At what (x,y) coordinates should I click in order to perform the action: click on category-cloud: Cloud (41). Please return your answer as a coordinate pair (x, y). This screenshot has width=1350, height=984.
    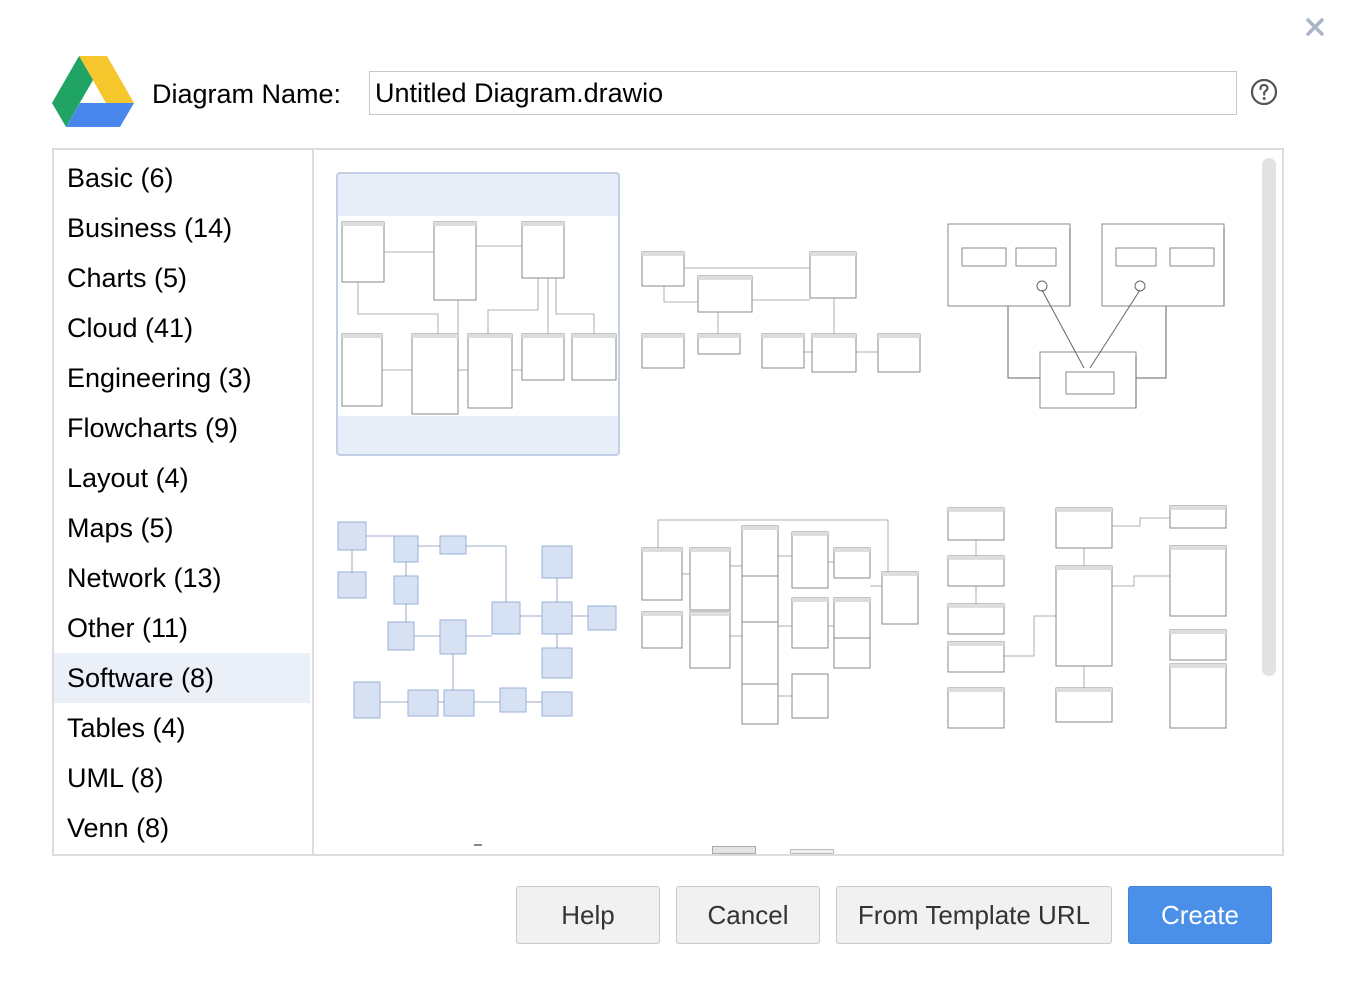
    Looking at the image, I should click on (182, 328).